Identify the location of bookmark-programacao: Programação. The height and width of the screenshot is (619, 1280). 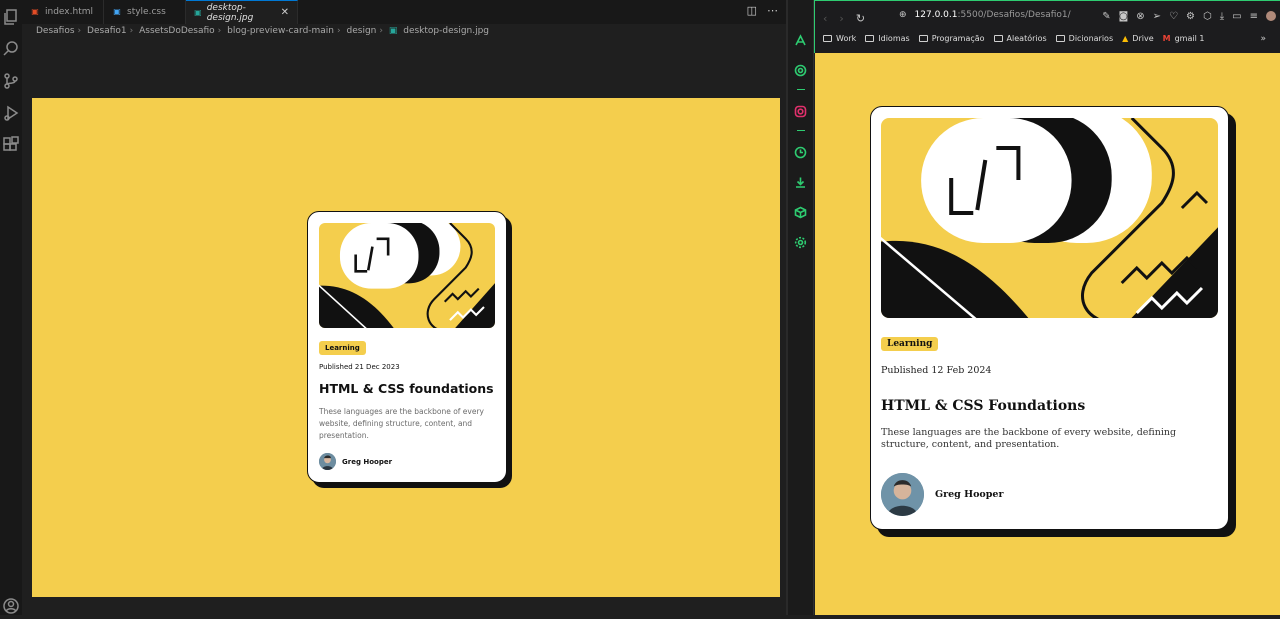
(951, 38).